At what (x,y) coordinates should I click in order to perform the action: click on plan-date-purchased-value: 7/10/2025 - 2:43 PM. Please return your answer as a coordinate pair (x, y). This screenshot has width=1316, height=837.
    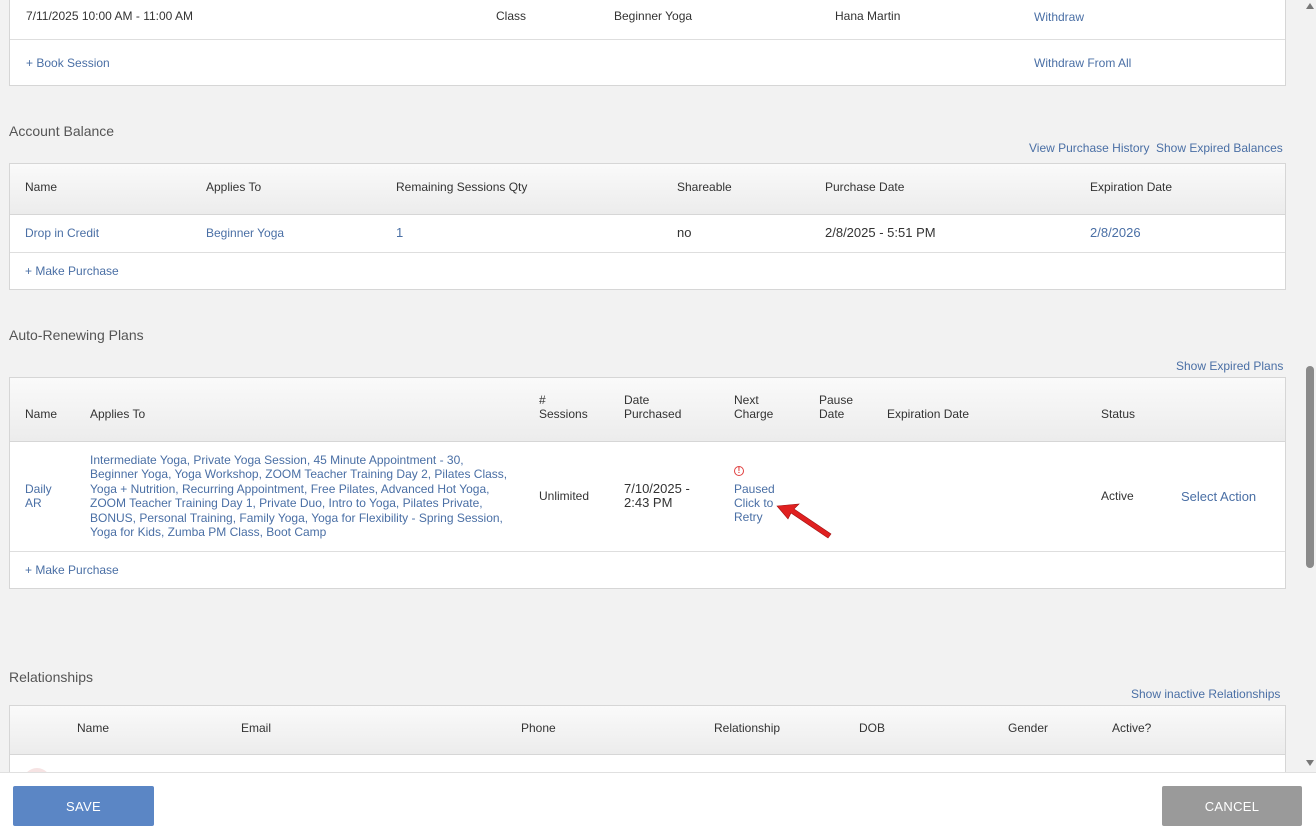
    Looking at the image, I should click on (657, 495).